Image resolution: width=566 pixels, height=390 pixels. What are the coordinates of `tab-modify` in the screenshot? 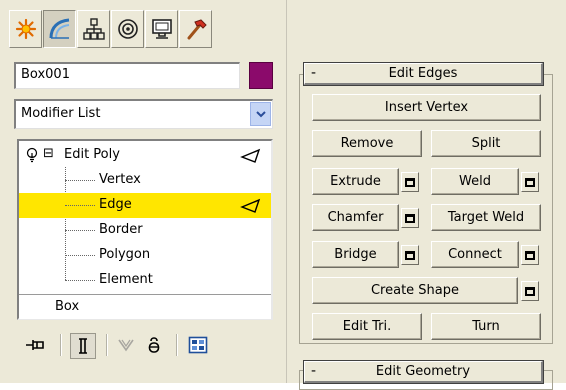 It's located at (59, 29).